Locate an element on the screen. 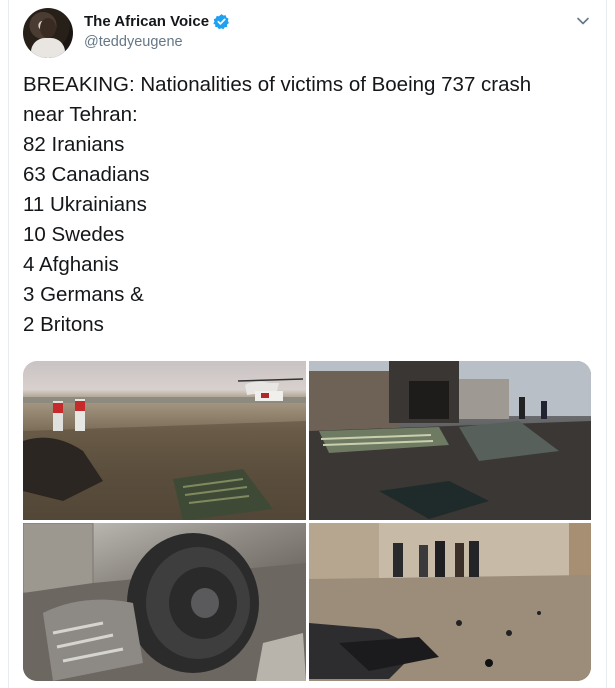 The image size is (615, 688). tweet-text-line: 10 Swedes is located at coordinates (74, 234).